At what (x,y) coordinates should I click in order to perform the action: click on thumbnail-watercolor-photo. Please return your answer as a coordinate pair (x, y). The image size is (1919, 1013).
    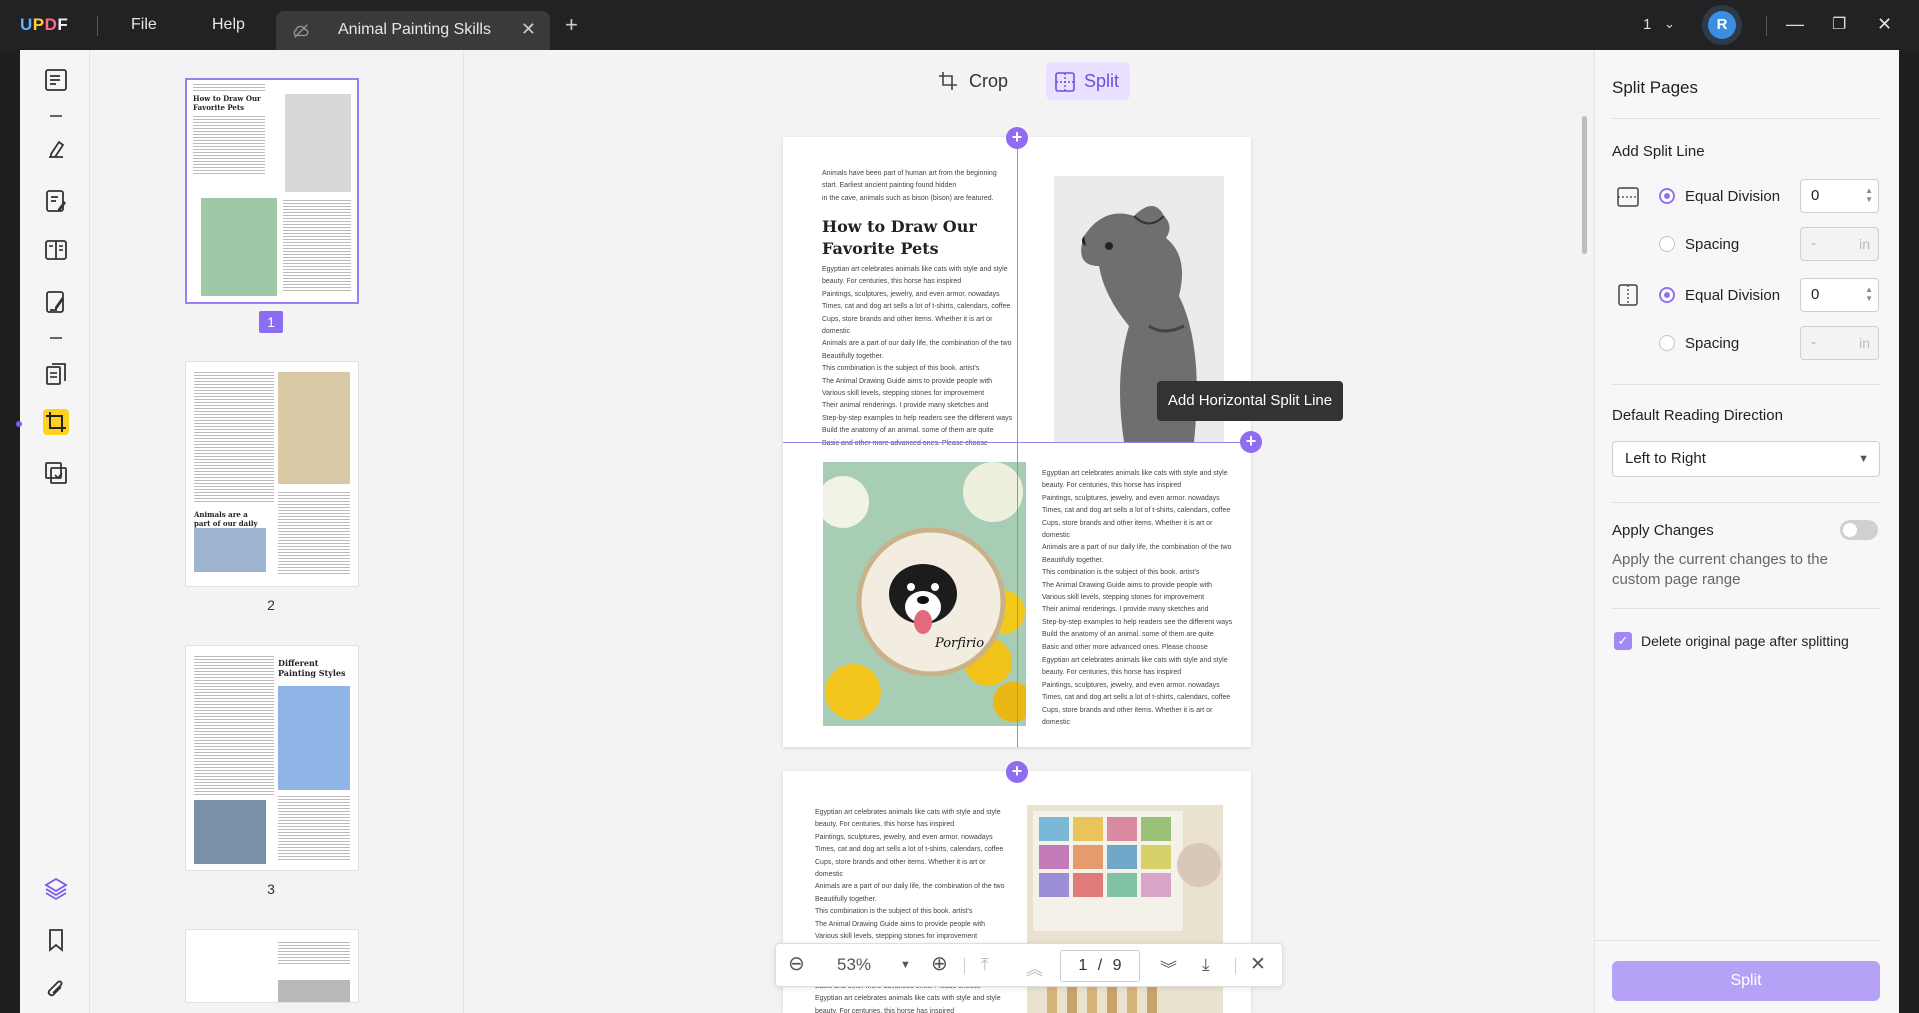
    Looking at the image, I should click on (314, 738).